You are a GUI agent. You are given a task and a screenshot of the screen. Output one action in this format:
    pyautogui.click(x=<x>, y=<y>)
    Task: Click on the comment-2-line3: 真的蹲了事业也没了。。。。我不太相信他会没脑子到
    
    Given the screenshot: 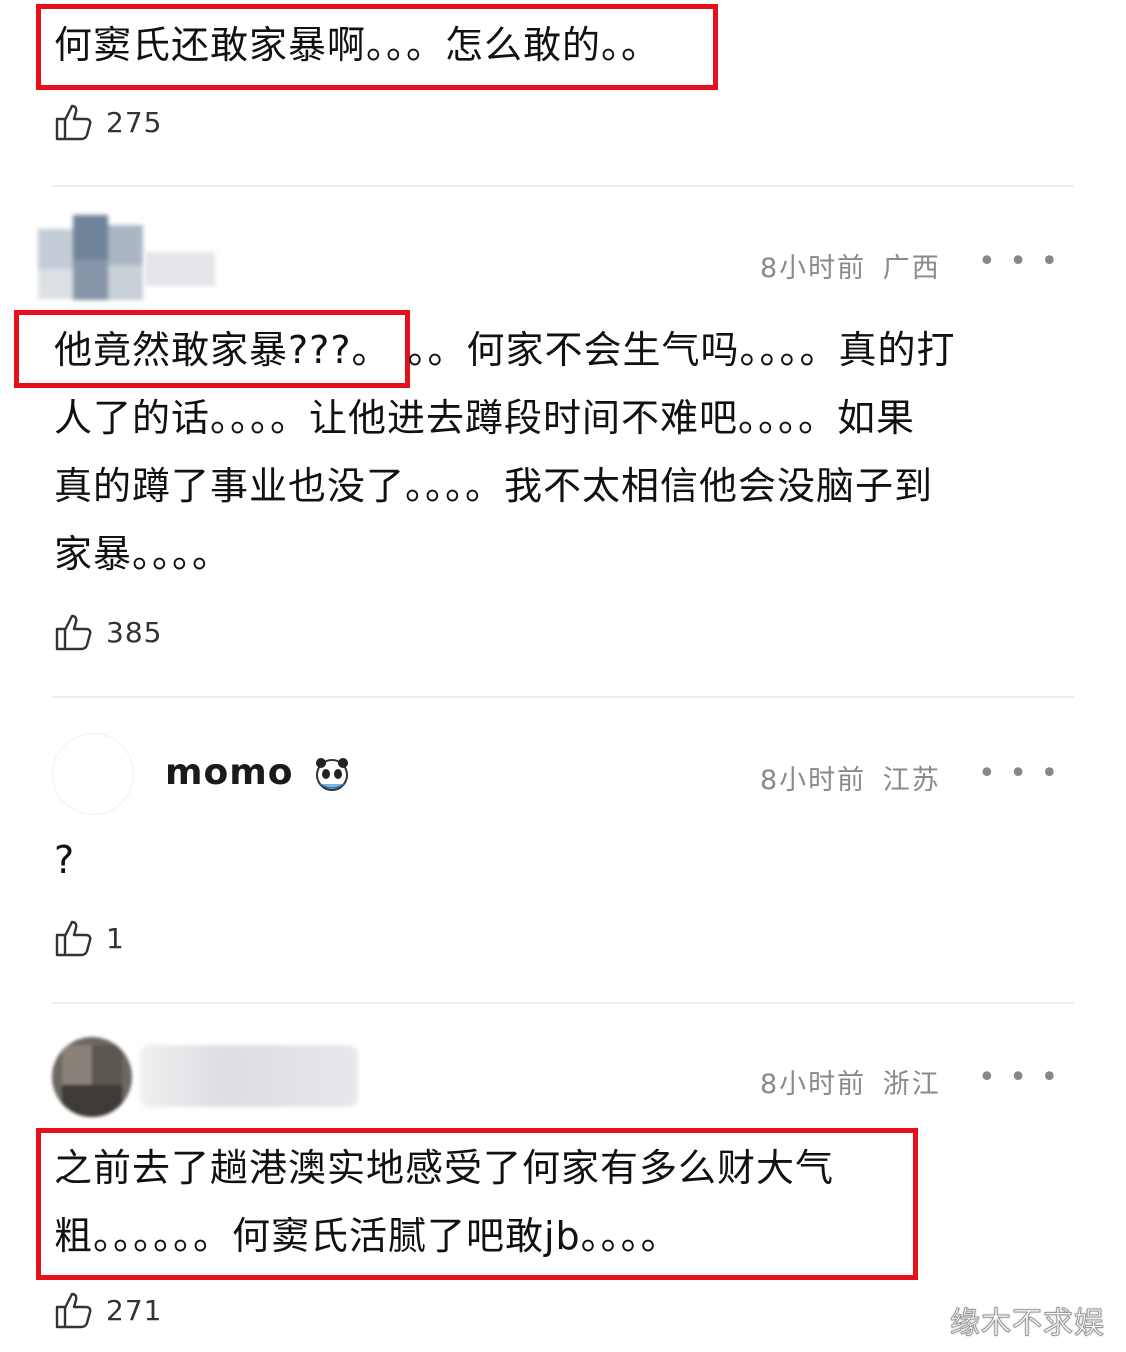 What is the action you would take?
    pyautogui.click(x=494, y=486)
    